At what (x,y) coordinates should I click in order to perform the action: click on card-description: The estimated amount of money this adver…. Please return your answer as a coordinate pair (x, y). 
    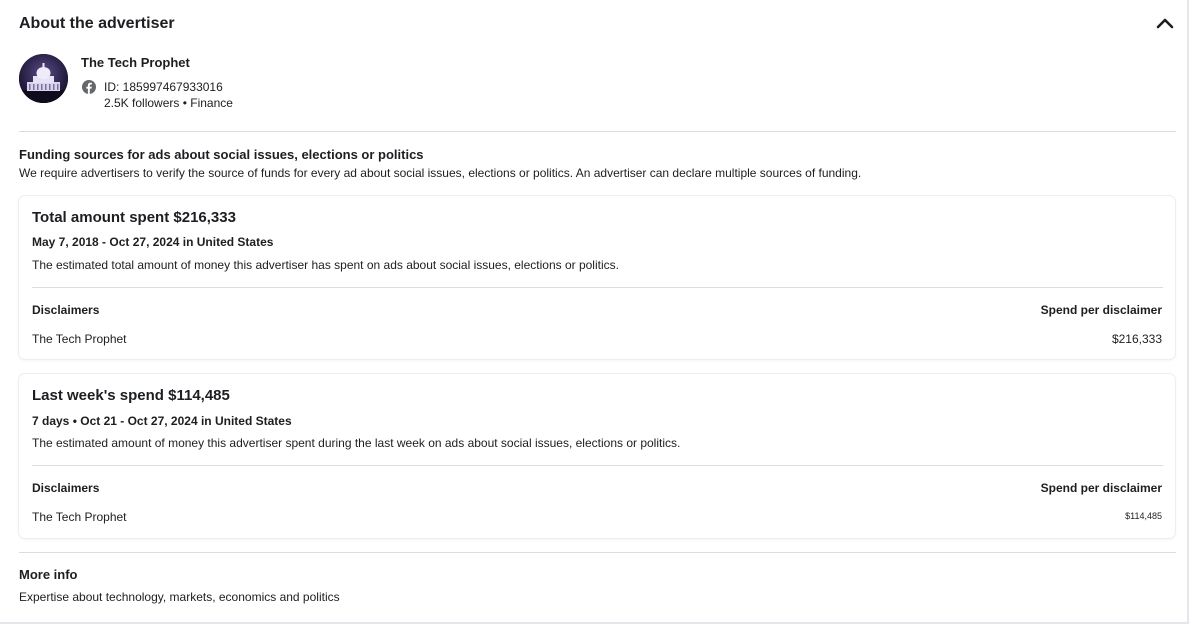
    Looking at the image, I should click on (356, 443).